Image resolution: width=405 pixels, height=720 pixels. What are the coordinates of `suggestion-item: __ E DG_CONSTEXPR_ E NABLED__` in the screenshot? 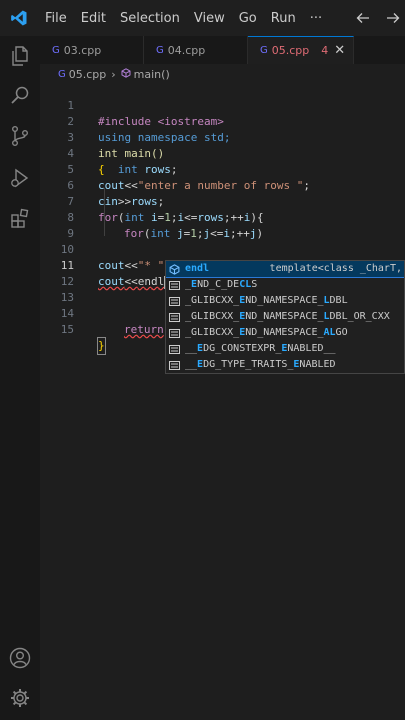 It's located at (285, 349).